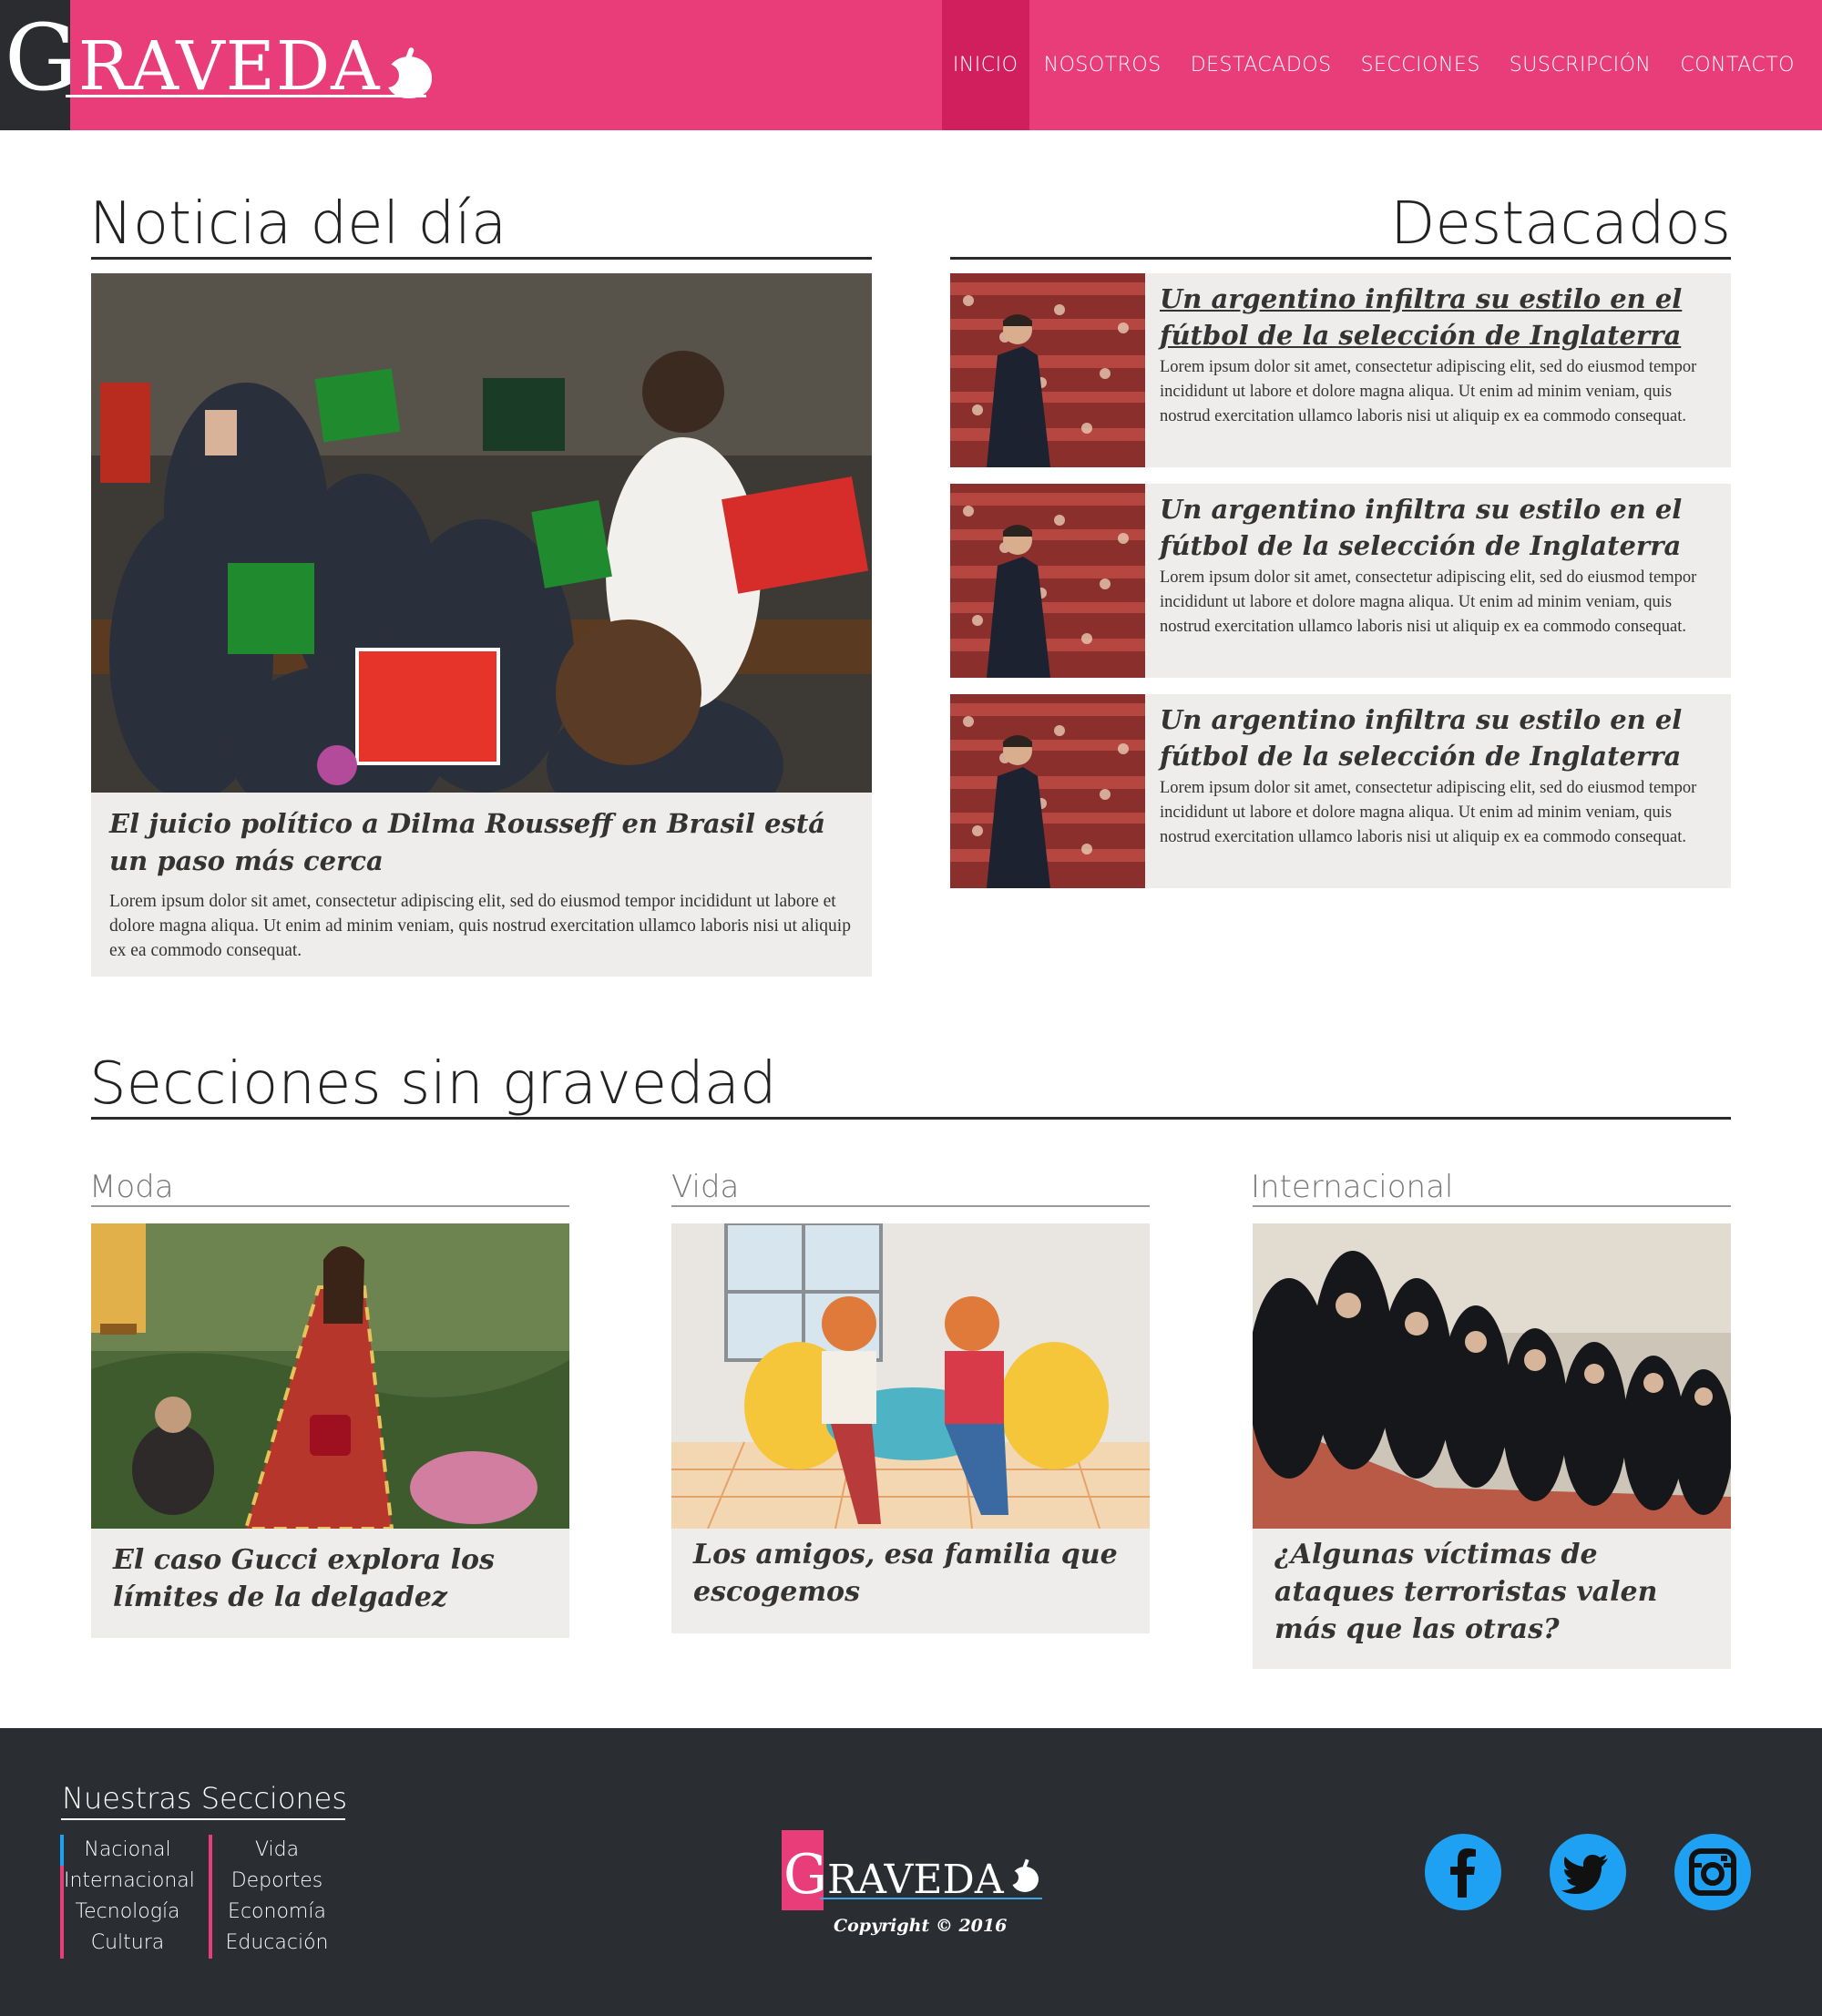  What do you see at coordinates (246, 96) in the screenshot?
I see `logo-underline` at bounding box center [246, 96].